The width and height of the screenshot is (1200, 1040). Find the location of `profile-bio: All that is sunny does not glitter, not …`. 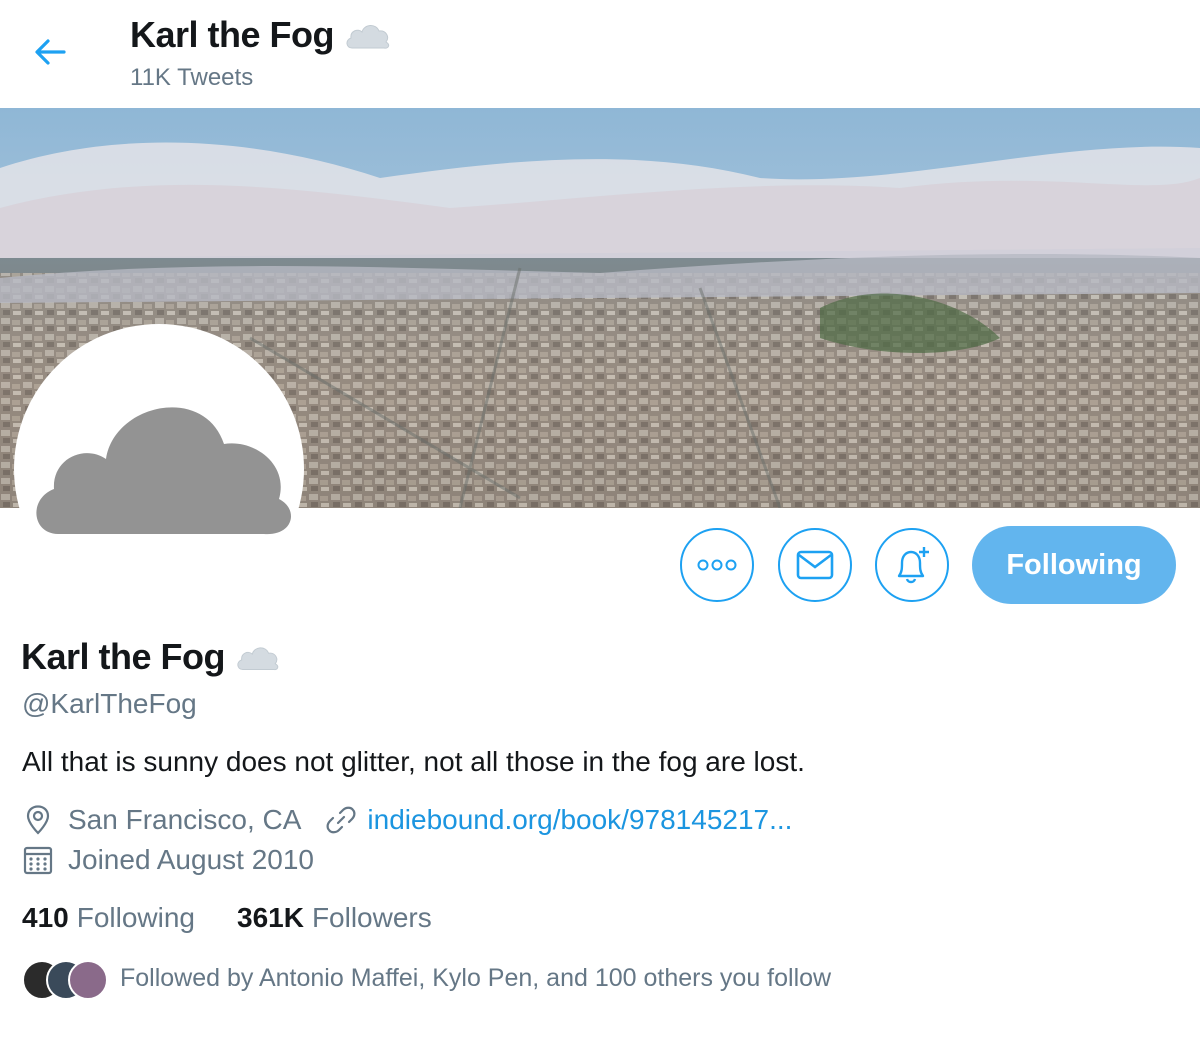

profile-bio: All that is sunny does not glitter, not … is located at coordinates (413, 761).